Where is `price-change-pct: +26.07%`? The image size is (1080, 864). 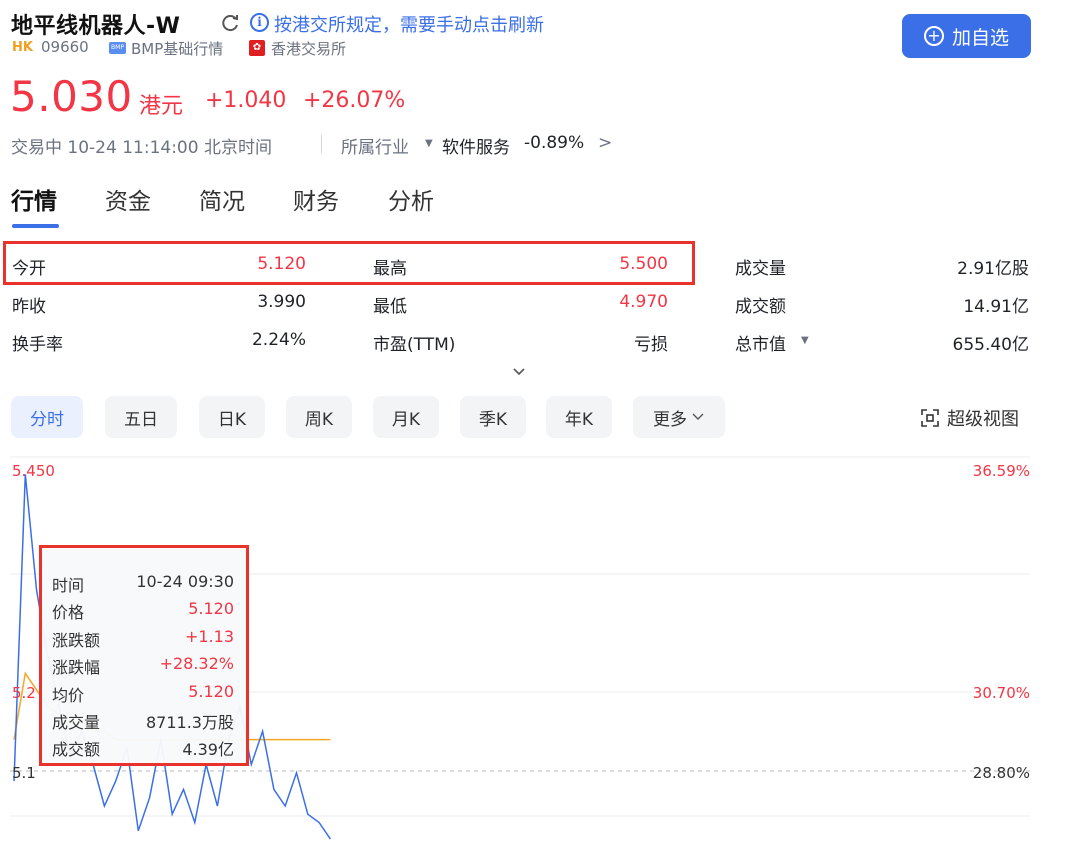 price-change-pct: +26.07% is located at coordinates (354, 100).